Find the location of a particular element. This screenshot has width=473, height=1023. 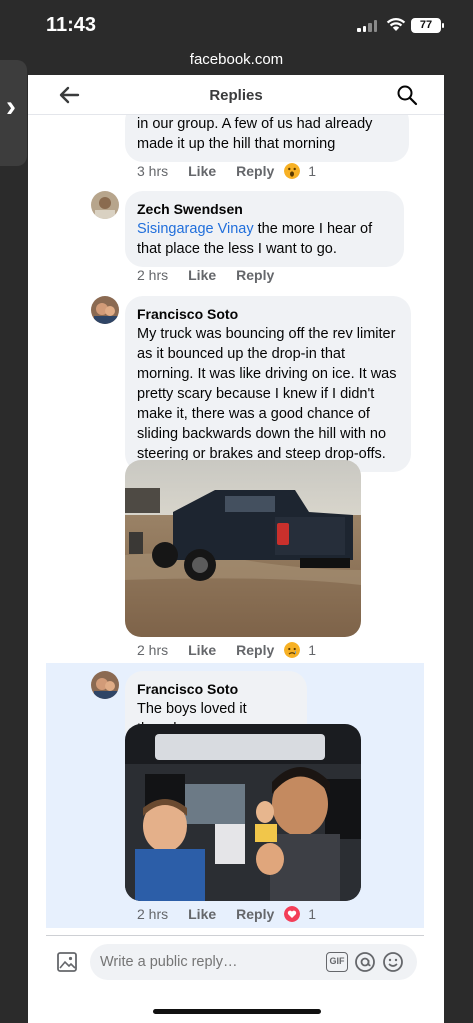

sad-reaction-icon is located at coordinates (292, 650).